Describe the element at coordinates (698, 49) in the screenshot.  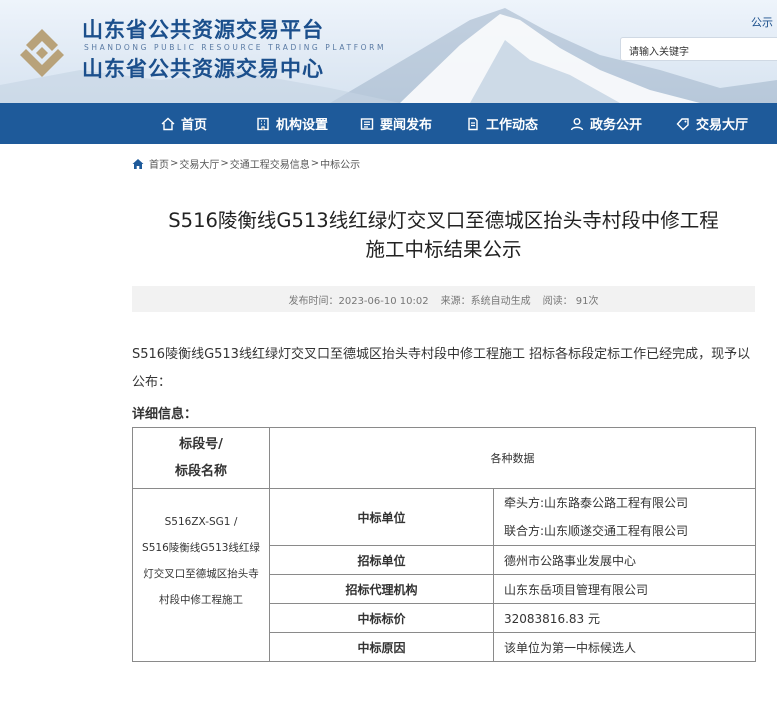
I see `search-input: 请输入关键字` at that location.